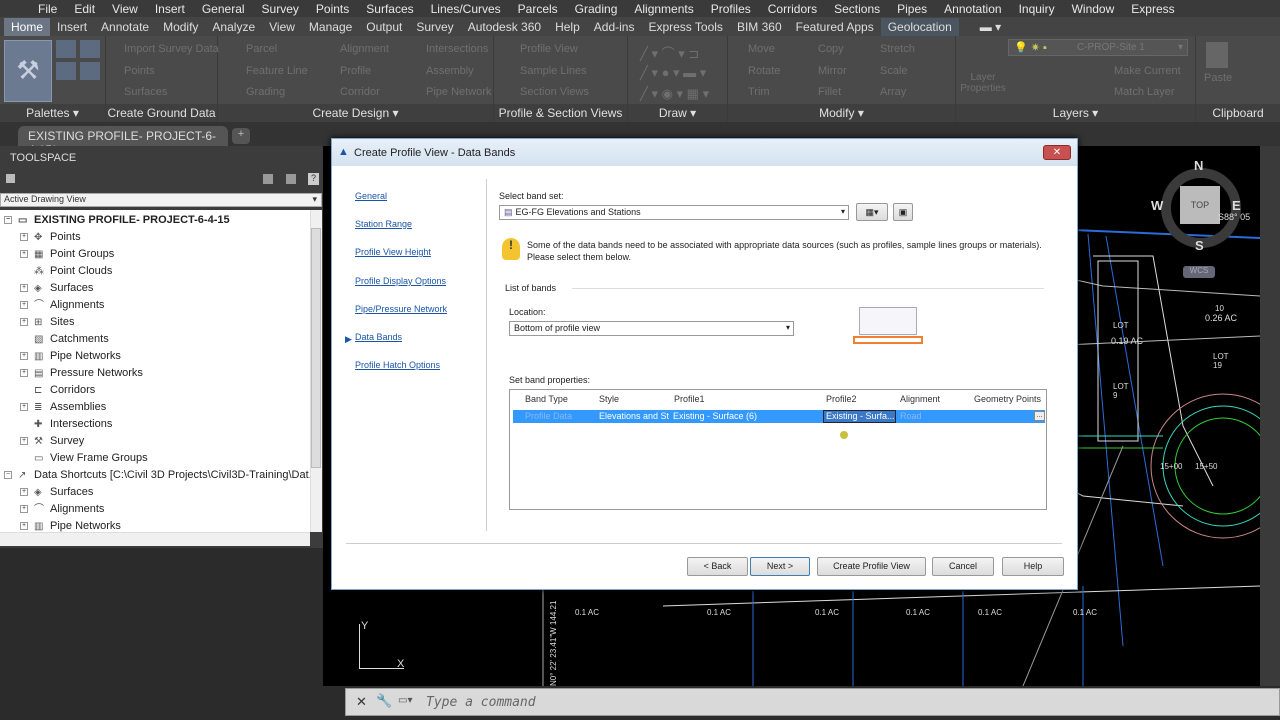 The height and width of the screenshot is (720, 1280). Describe the element at coordinates (831, 49) in the screenshot. I see `rotate-button: Copy` at that location.